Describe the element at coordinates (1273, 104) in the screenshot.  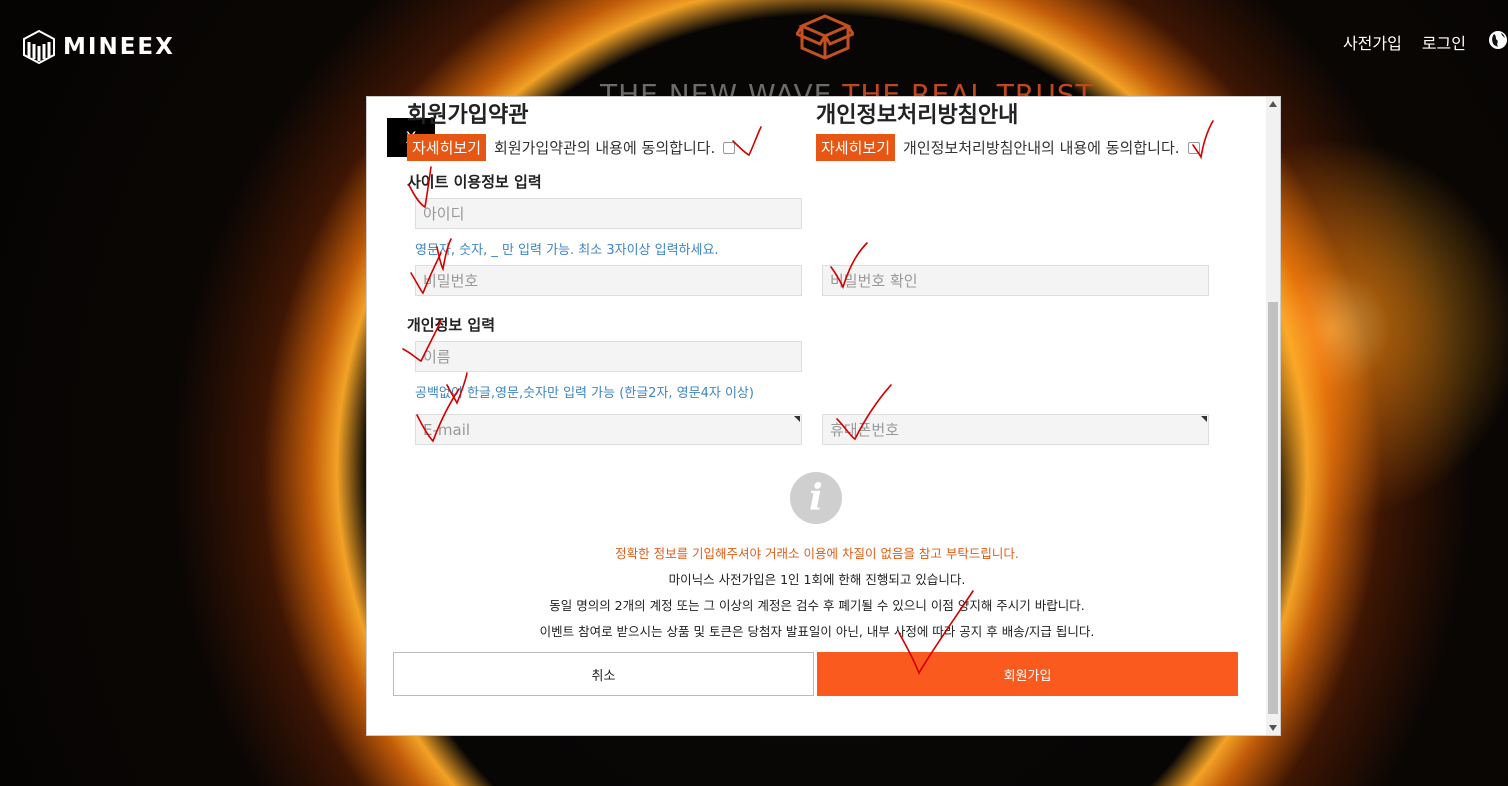
I see `scroll-up-arrow-icon` at that location.